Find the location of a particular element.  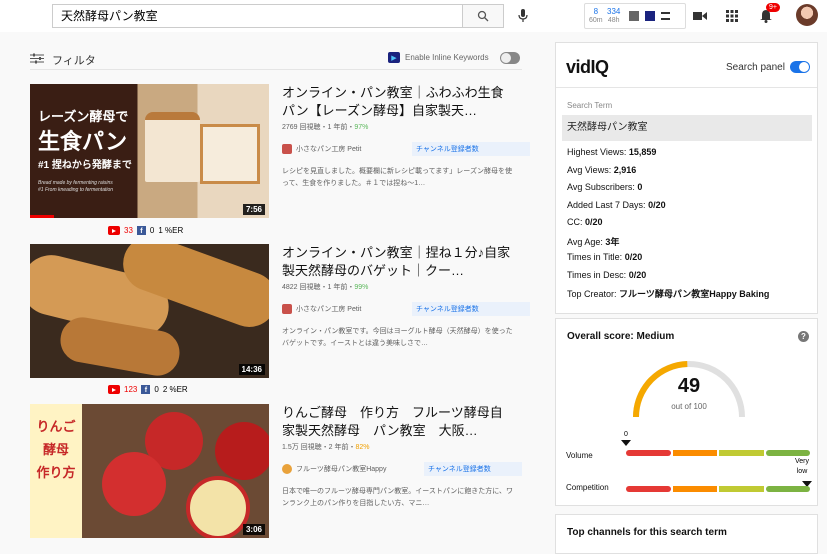

views-48h-label: 48h is located at coordinates (613, 20).